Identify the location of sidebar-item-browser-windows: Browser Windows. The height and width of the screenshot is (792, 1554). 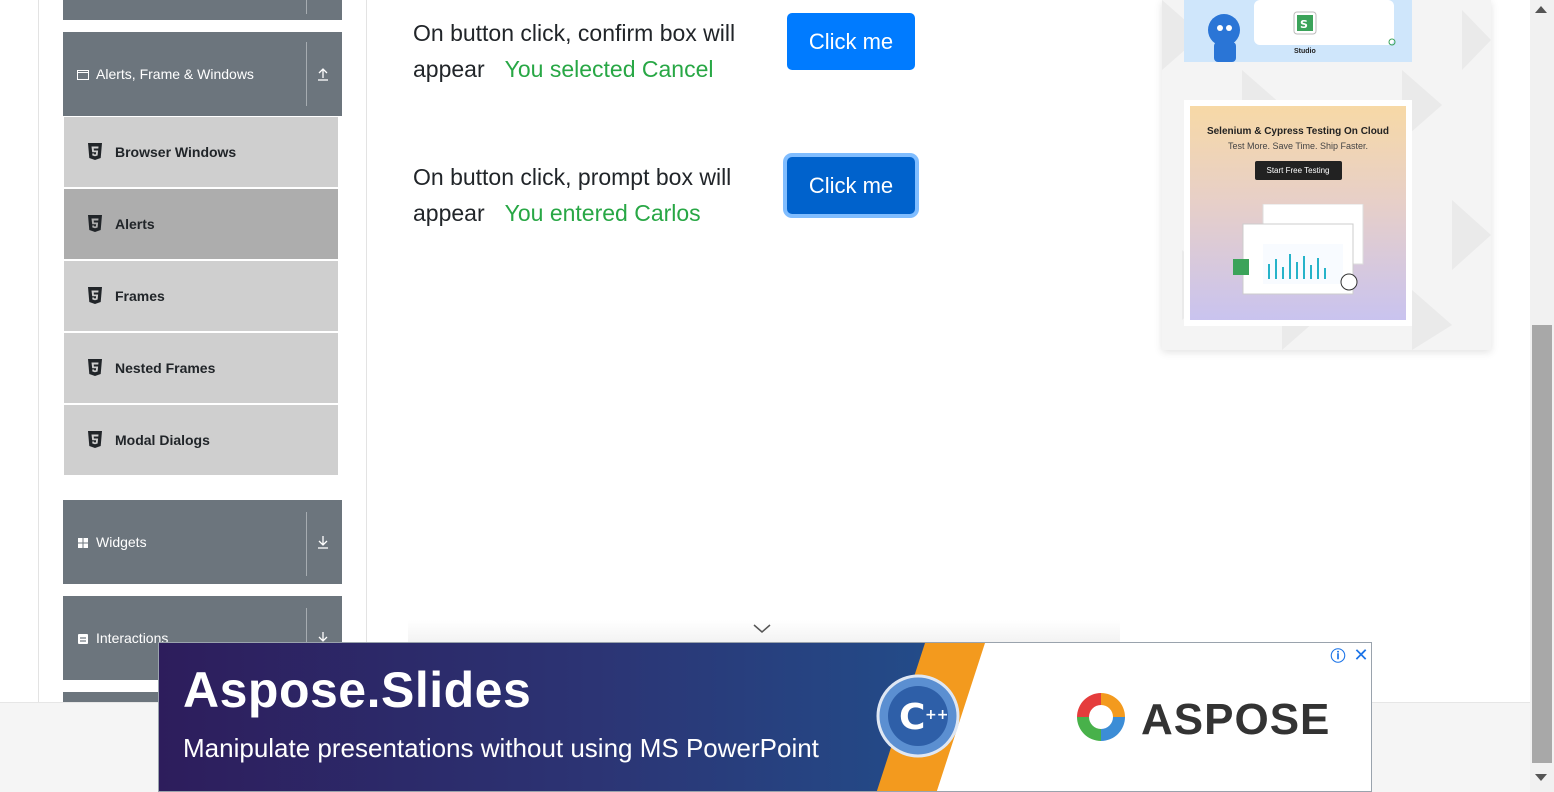
(201, 152).